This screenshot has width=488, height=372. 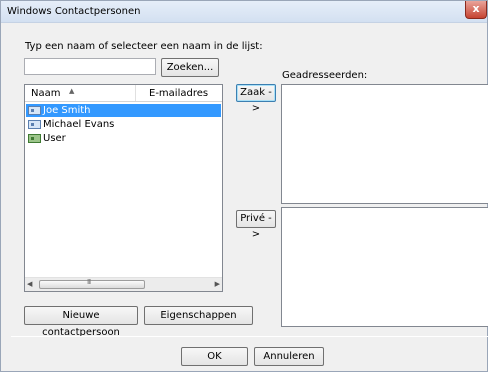 What do you see at coordinates (384, 267) in the screenshot?
I see `private-recipients-list` at bounding box center [384, 267].